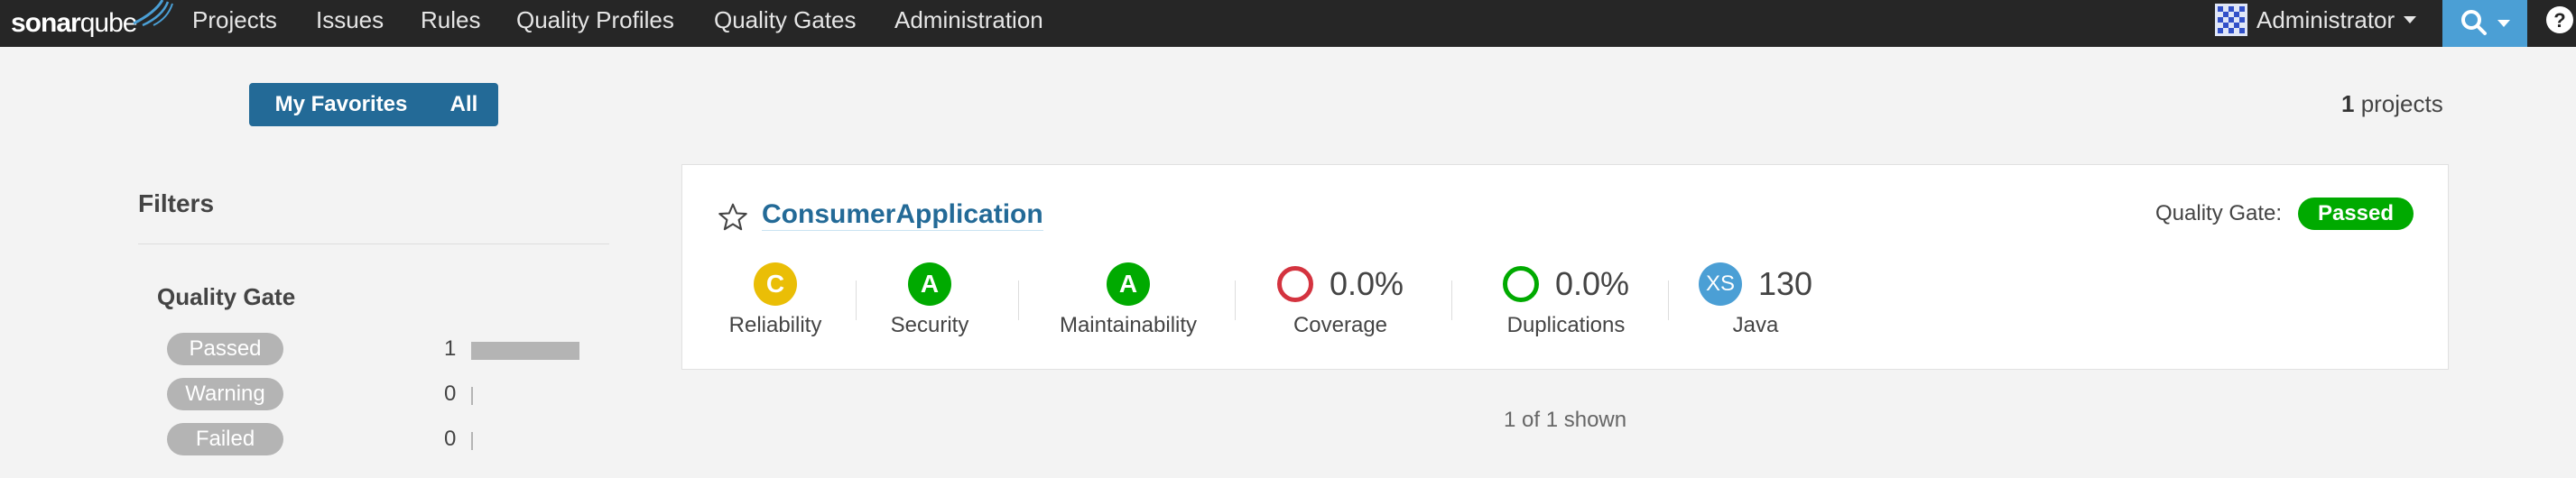  Describe the element at coordinates (968, 23) in the screenshot. I see `nav-administration: Administration` at that location.